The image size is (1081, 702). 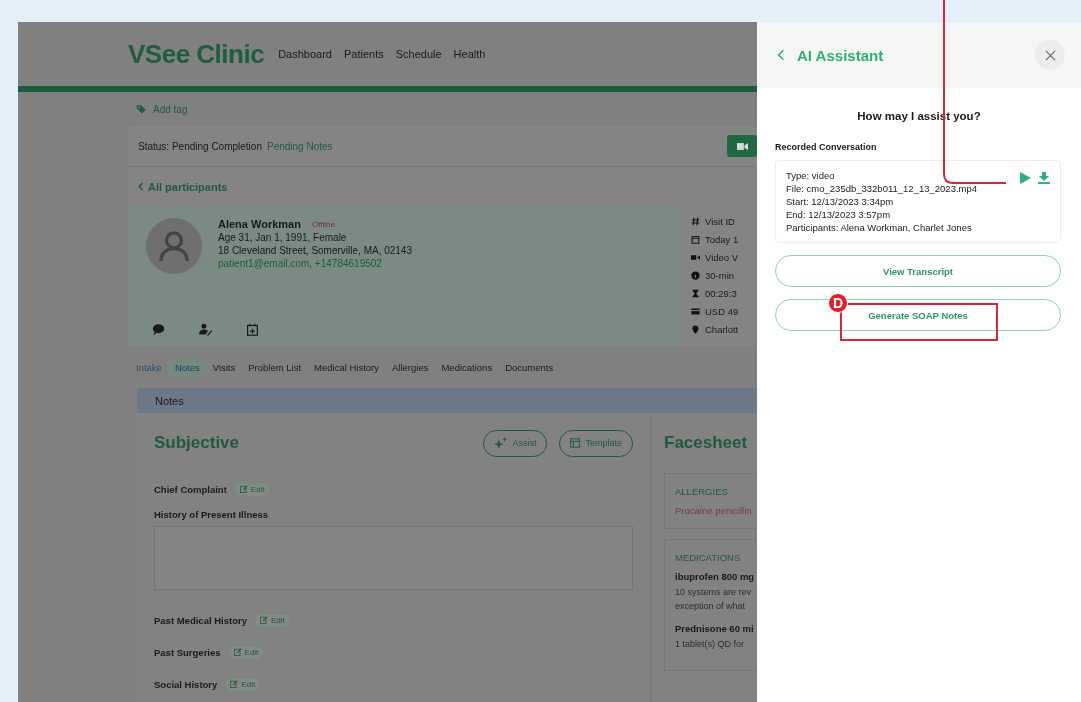 What do you see at coordinates (186, 684) in the screenshot?
I see `field-label: Social History` at bounding box center [186, 684].